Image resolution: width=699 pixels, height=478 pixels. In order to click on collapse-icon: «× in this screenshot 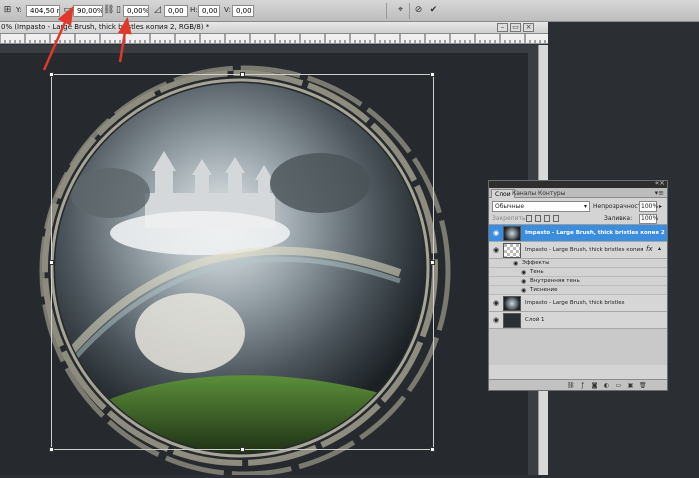, I will do `click(660, 183)`.